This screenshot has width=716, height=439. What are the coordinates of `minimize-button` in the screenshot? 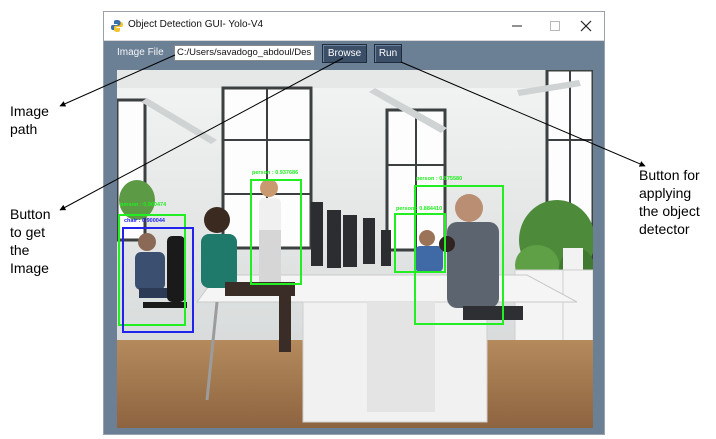 It's located at (517, 26).